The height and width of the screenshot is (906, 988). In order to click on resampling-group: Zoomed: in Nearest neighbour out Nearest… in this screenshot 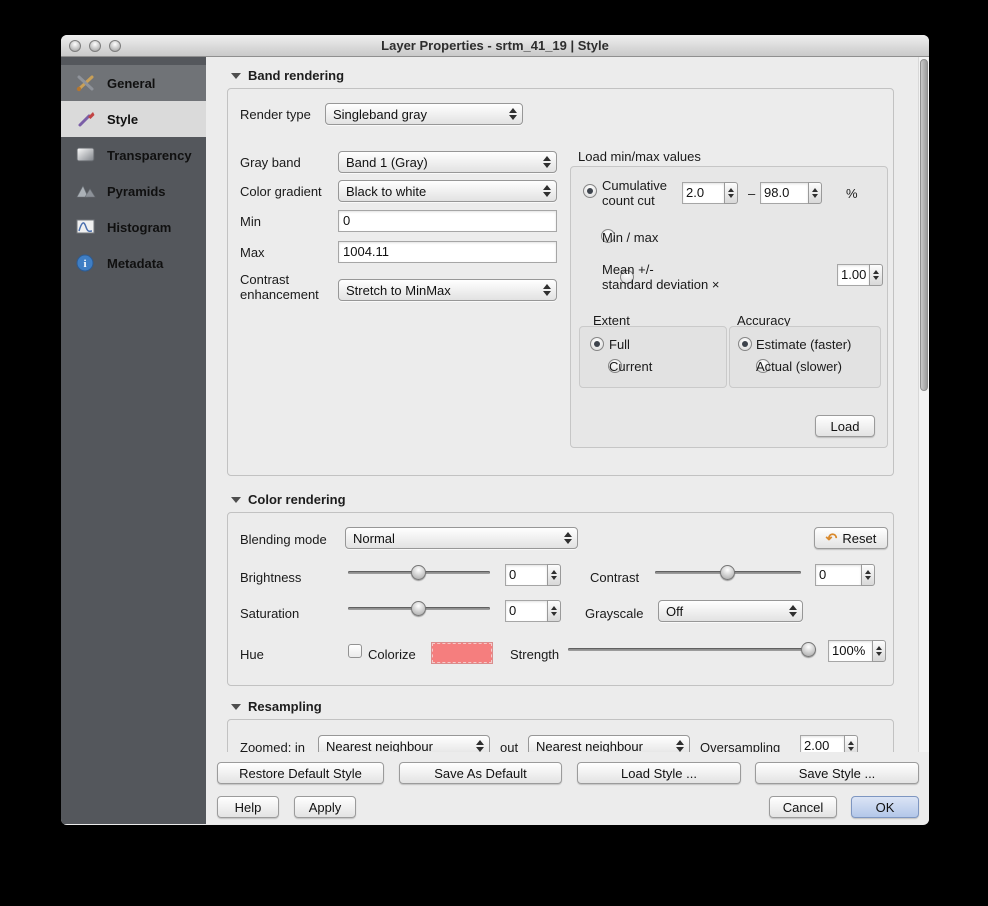, I will do `click(560, 735)`.